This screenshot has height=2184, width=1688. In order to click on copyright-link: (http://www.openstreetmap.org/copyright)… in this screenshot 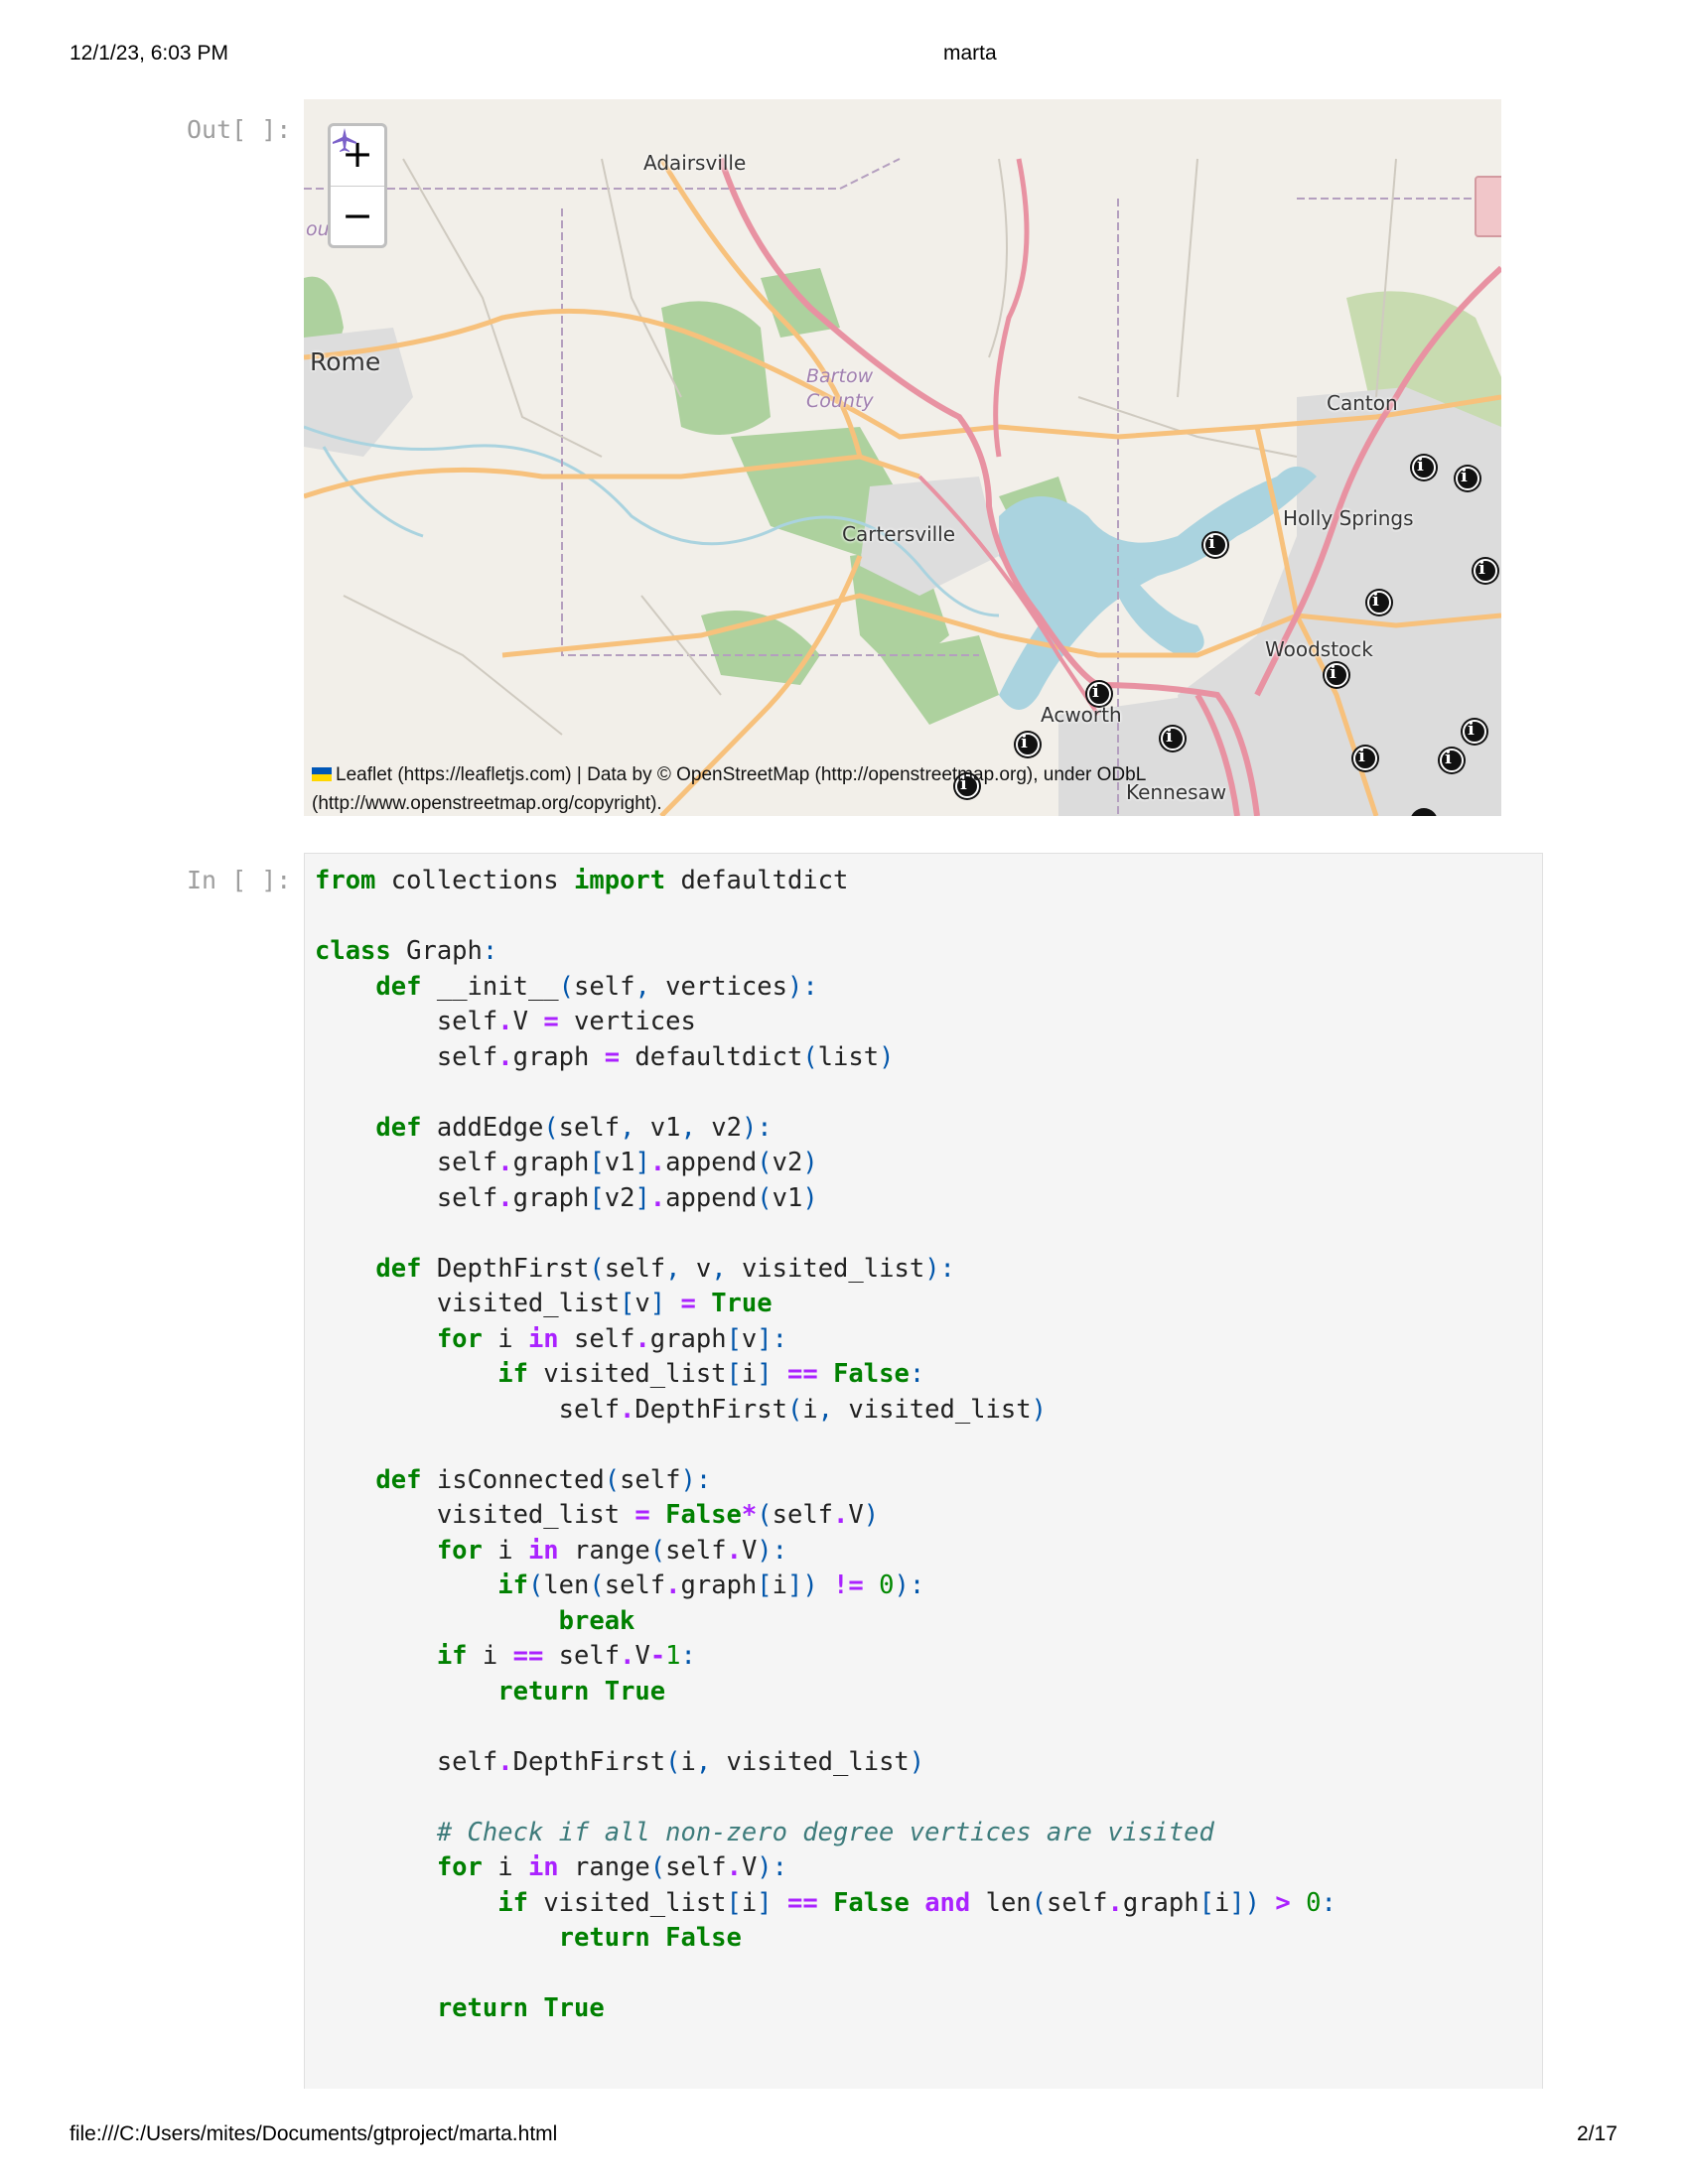, I will do `click(487, 803)`.